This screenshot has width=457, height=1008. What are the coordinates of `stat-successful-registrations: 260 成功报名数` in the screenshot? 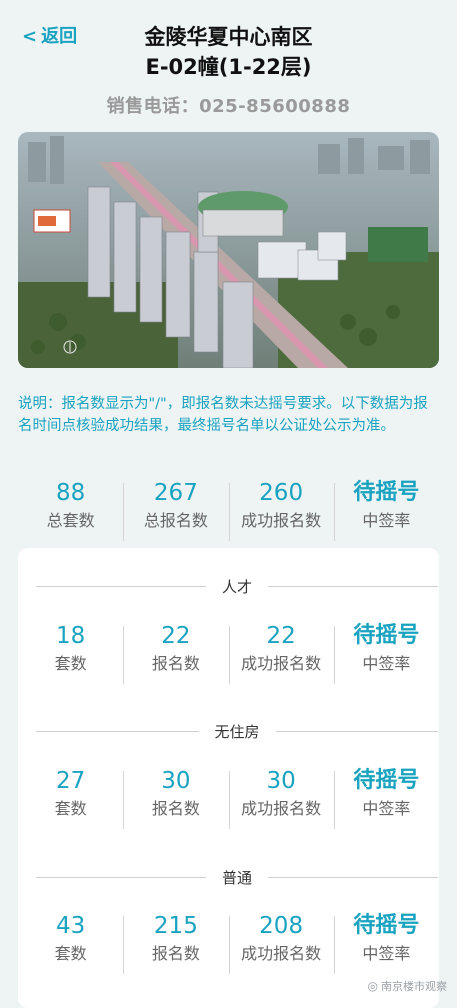 It's located at (281, 512).